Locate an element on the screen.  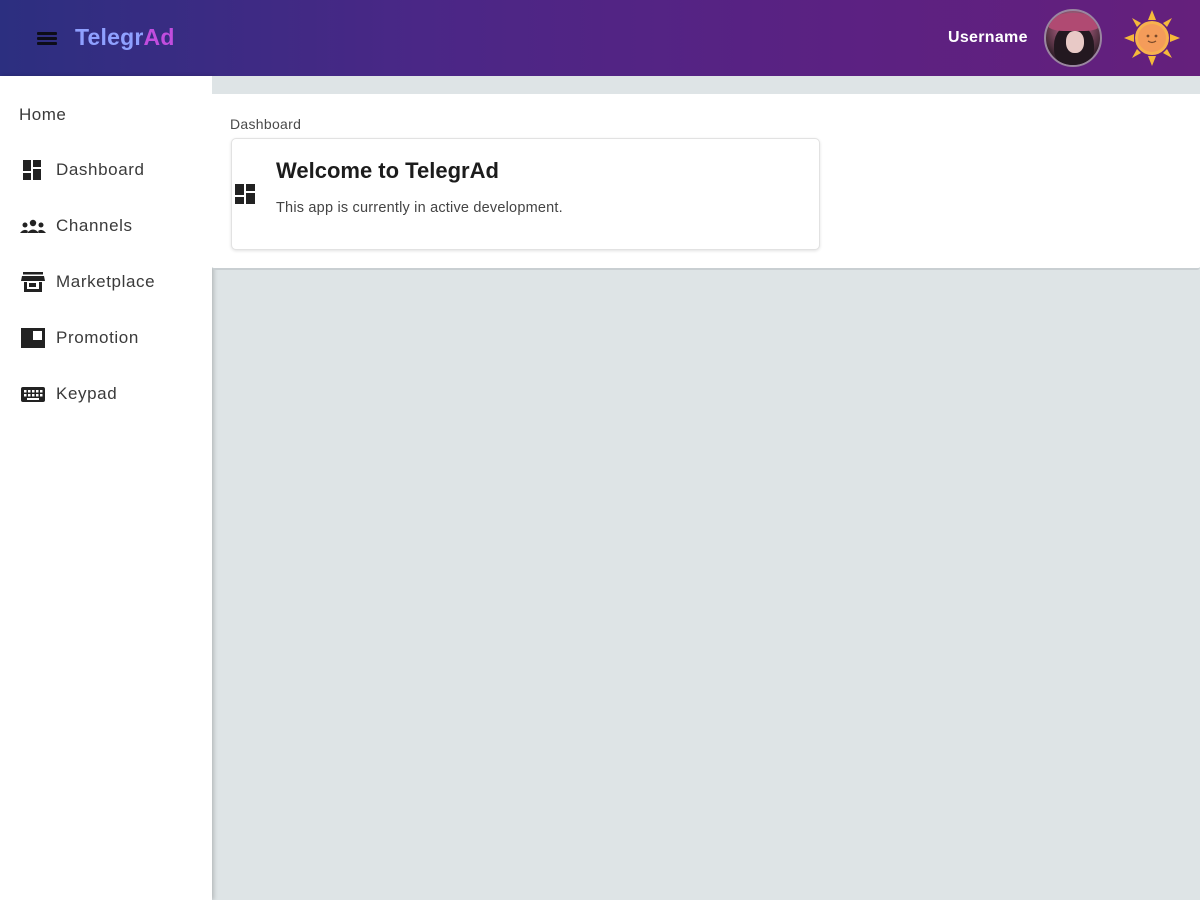
content-top-strip is located at coordinates (706, 85).